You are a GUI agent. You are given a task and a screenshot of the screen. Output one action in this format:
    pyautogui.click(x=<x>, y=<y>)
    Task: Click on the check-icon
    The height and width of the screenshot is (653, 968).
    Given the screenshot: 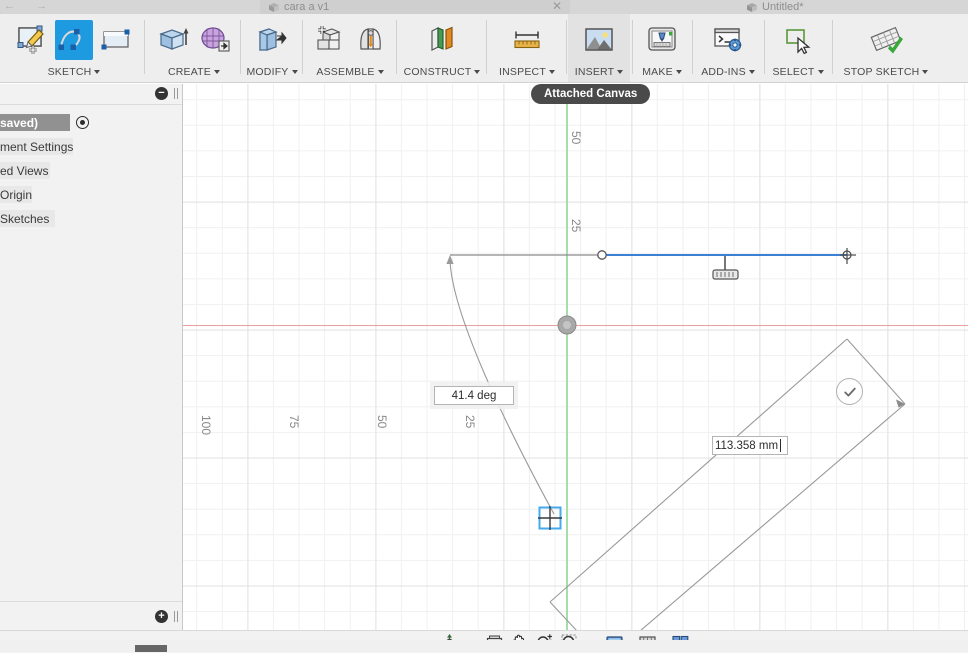 What is the action you would take?
    pyautogui.click(x=849, y=391)
    